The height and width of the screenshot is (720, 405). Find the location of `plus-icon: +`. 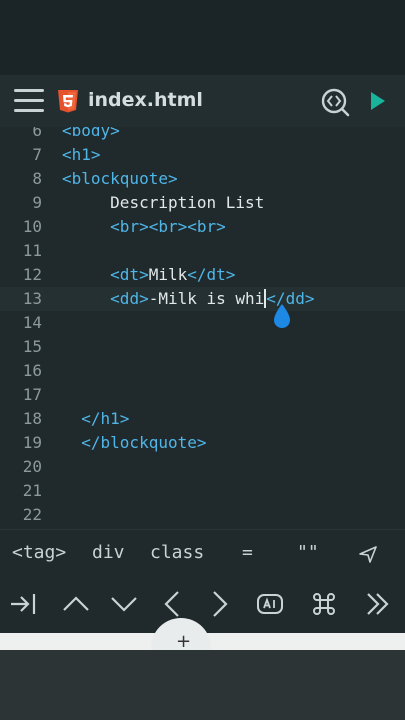

plus-icon: + is located at coordinates (184, 640).